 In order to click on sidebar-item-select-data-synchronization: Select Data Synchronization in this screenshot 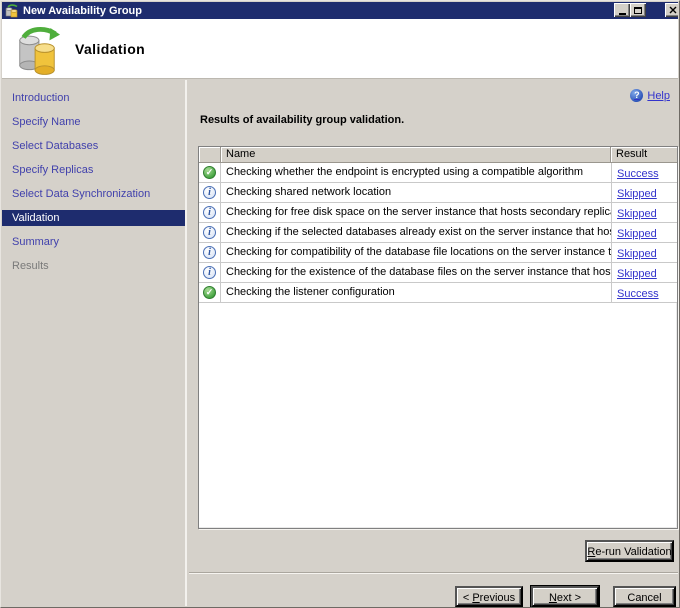, I will do `click(93, 194)`.